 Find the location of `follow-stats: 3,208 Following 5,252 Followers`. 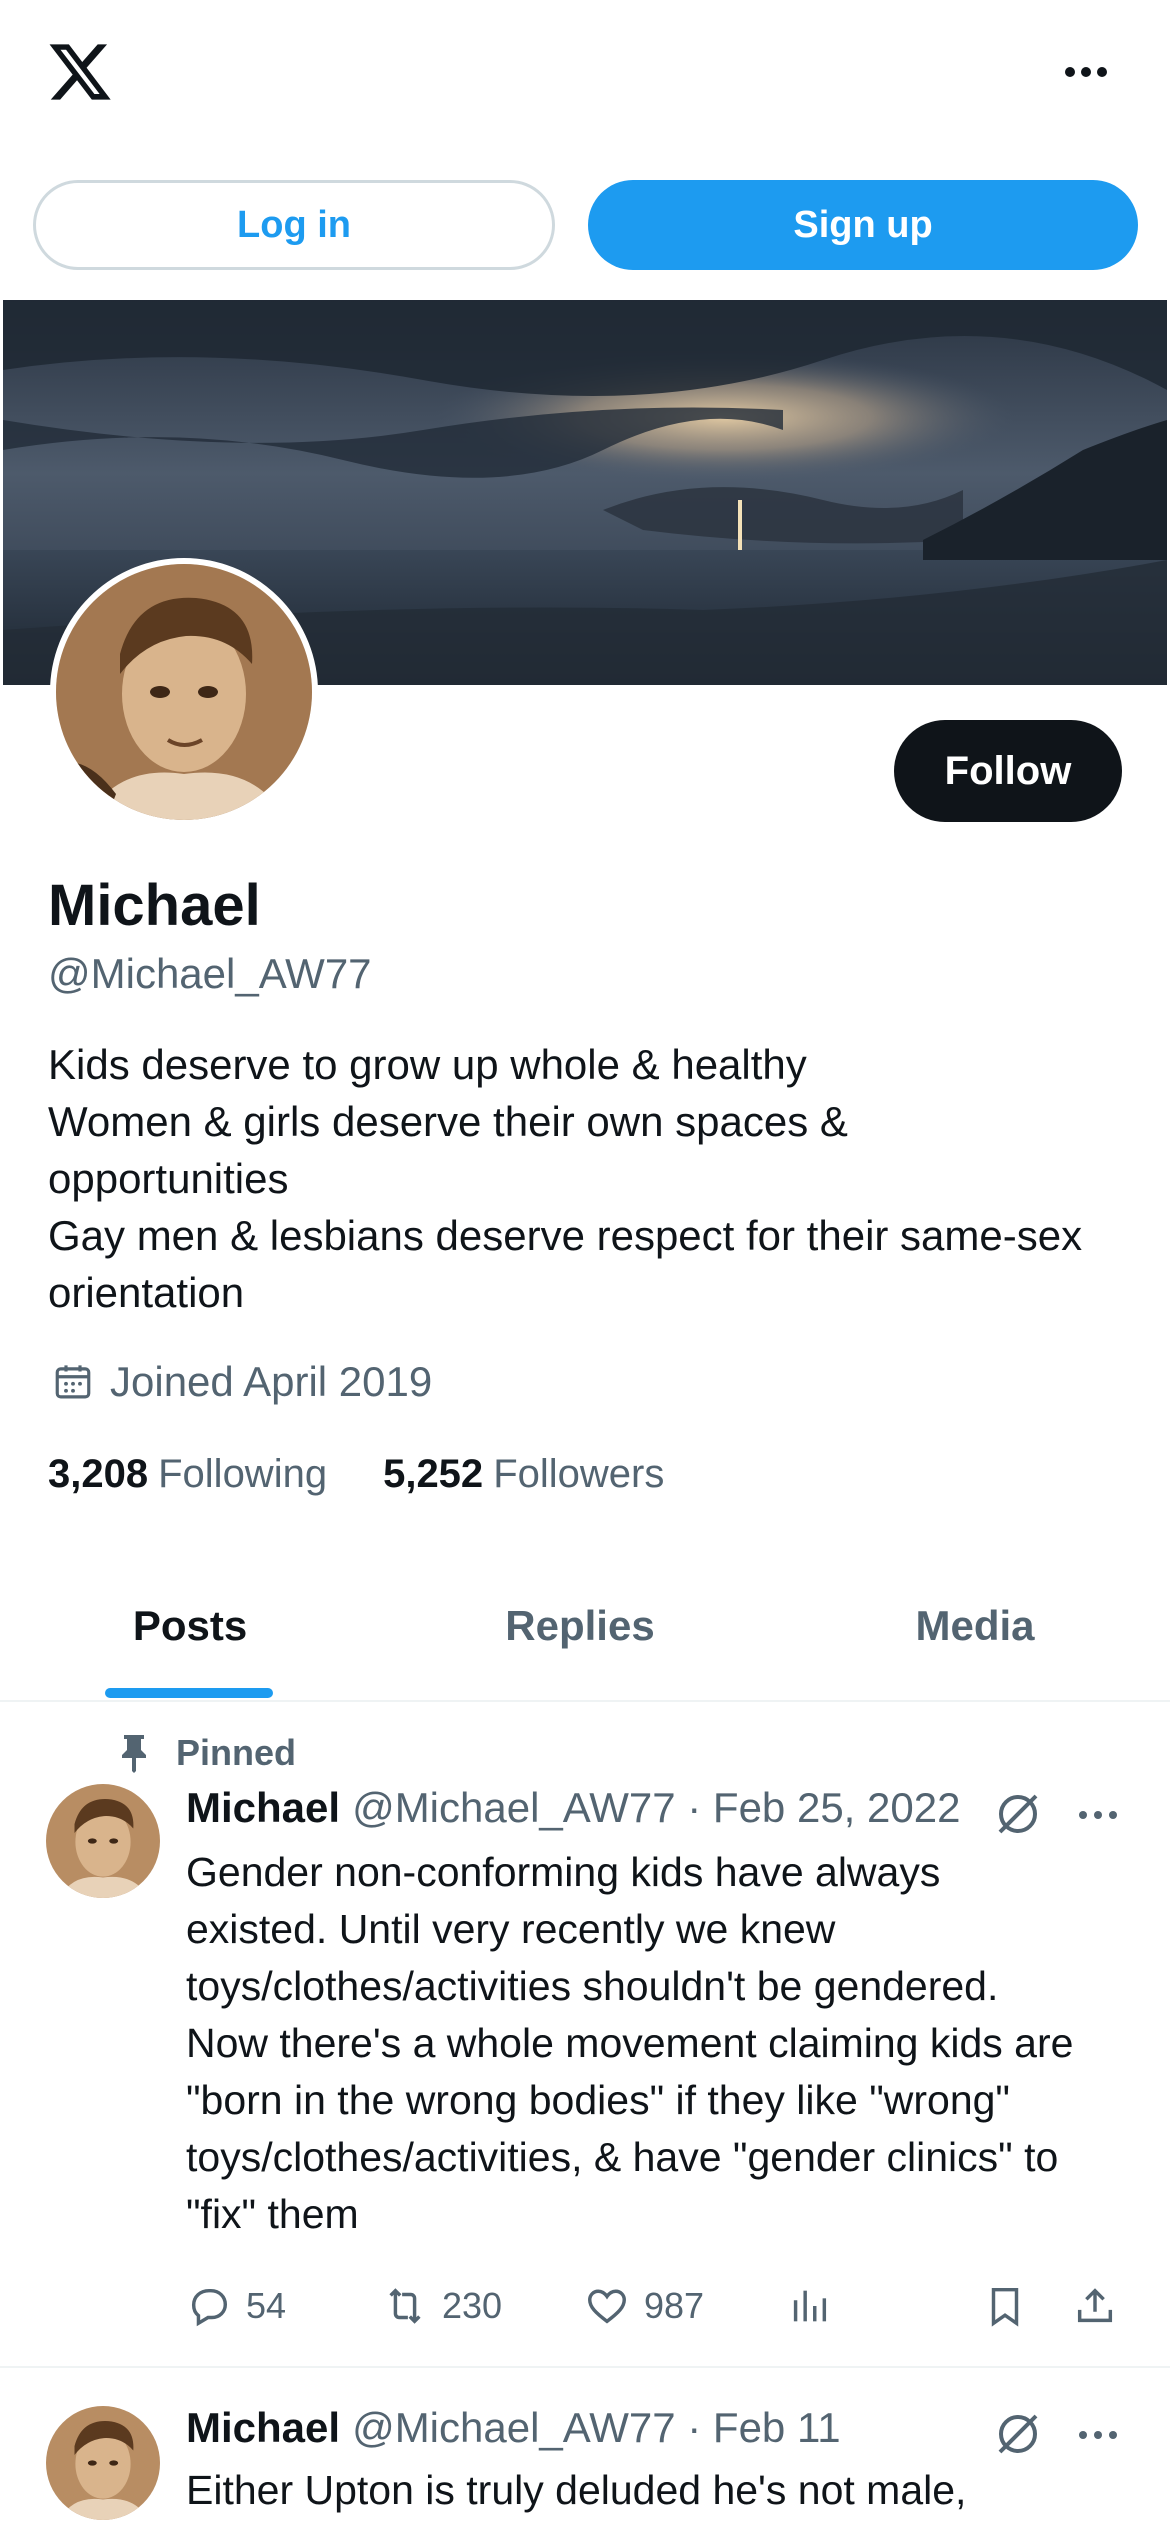

follow-stats: 3,208 Following 5,252 Followers is located at coordinates (356, 1474).